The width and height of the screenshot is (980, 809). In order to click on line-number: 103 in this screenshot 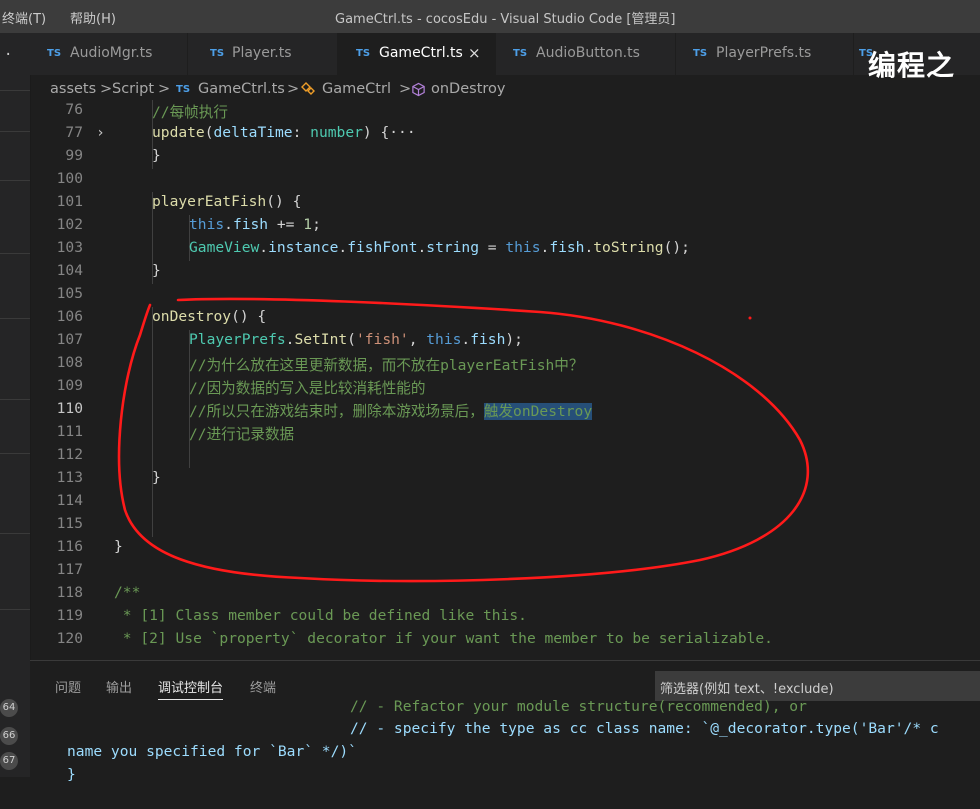, I will do `click(69, 247)`.